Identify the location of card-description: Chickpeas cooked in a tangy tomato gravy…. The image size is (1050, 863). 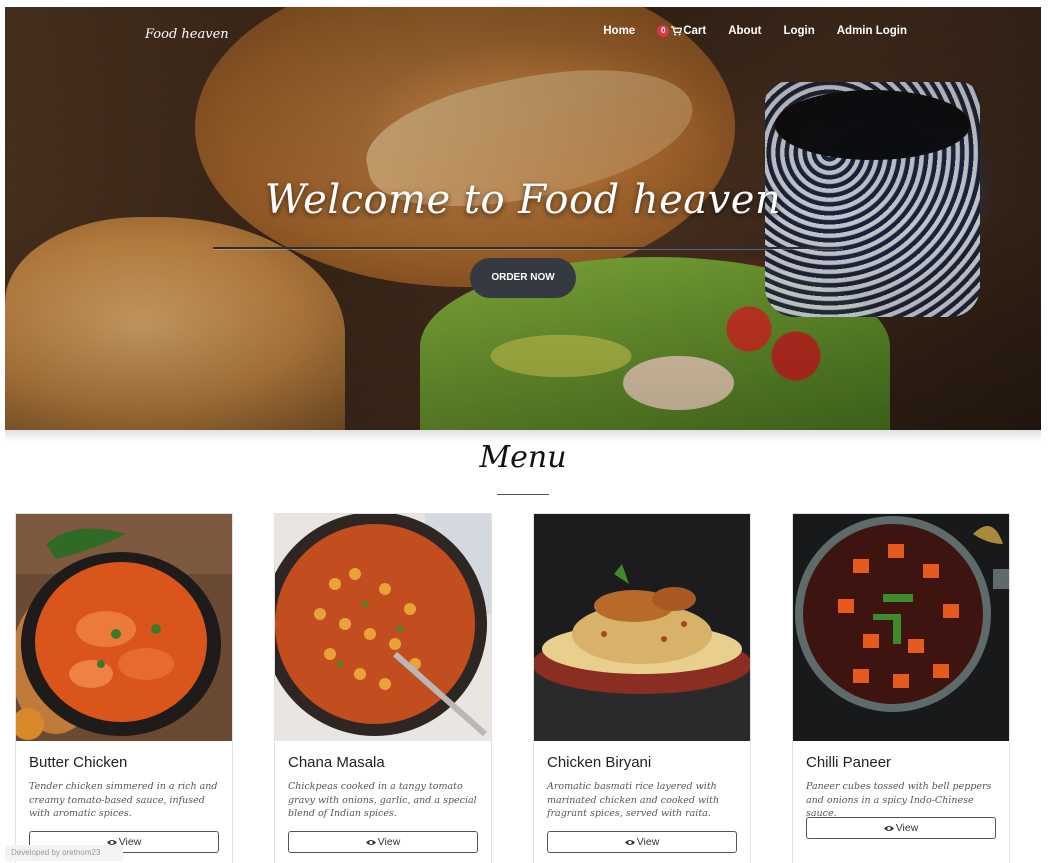
(382, 800).